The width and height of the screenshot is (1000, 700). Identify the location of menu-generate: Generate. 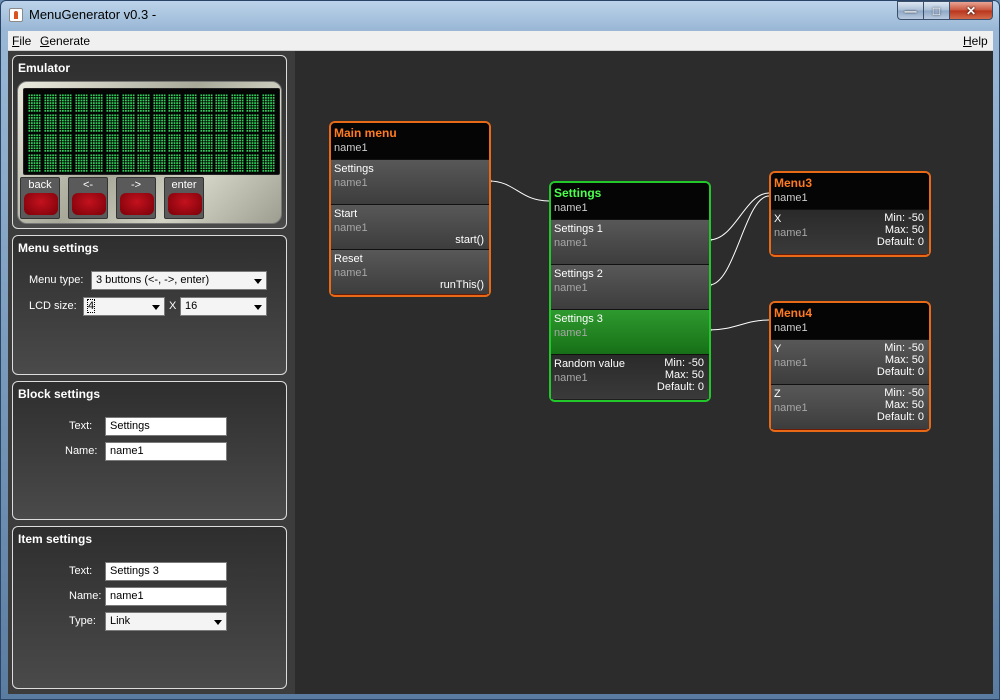
(65, 41).